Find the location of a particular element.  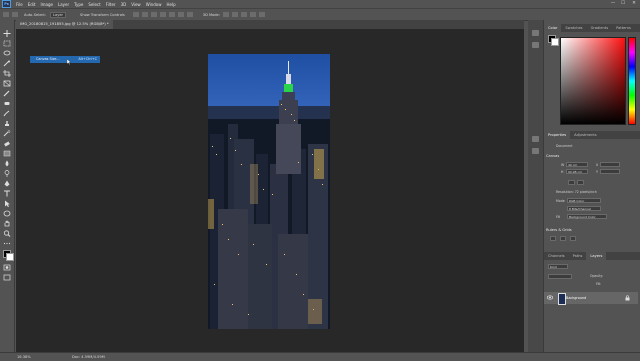

crop-tool-icon is located at coordinates (7, 73).